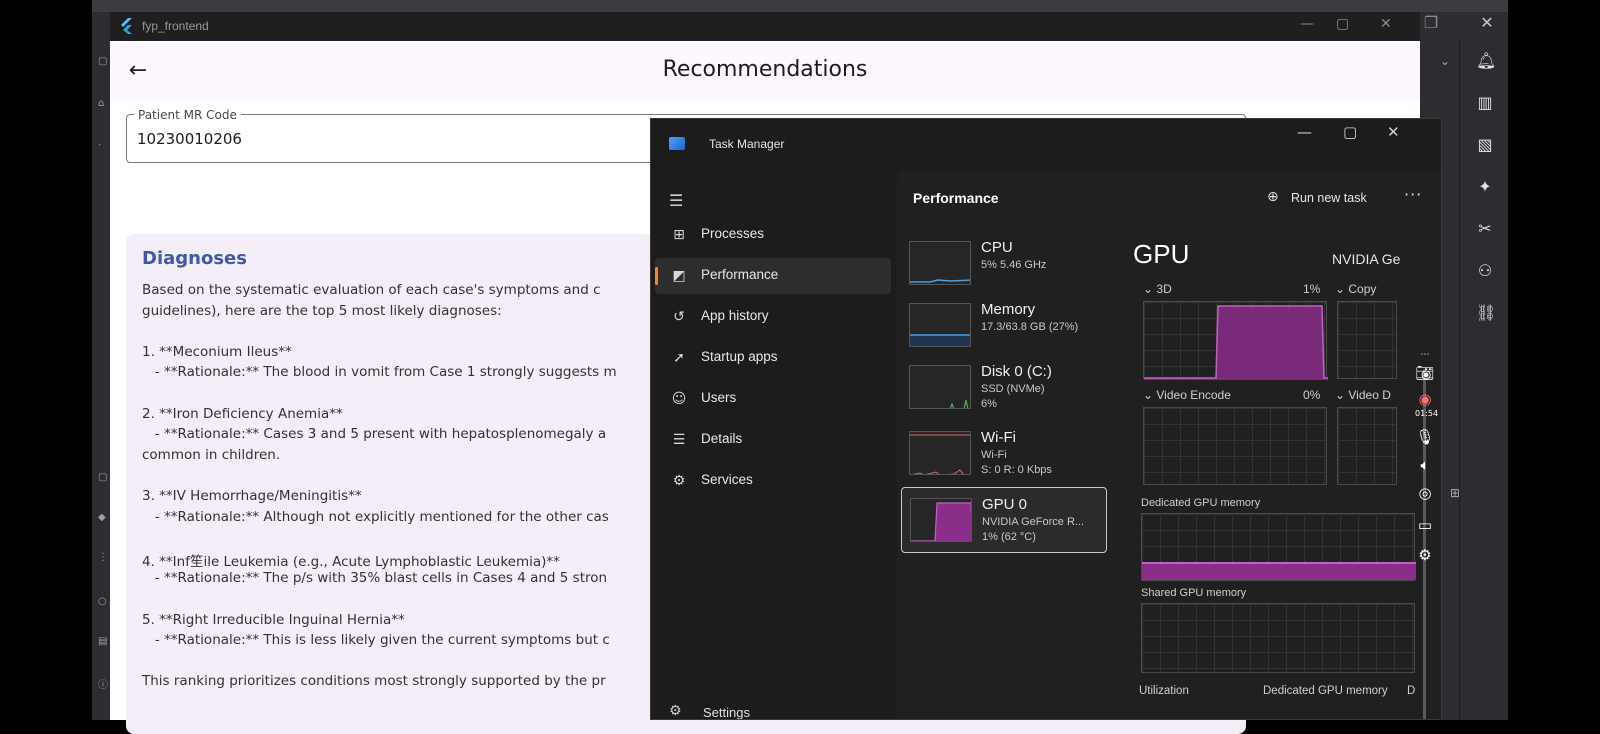 The width and height of the screenshot is (1600, 734). What do you see at coordinates (1427, 413) in the screenshot?
I see `recorder-time: 01:54` at bounding box center [1427, 413].